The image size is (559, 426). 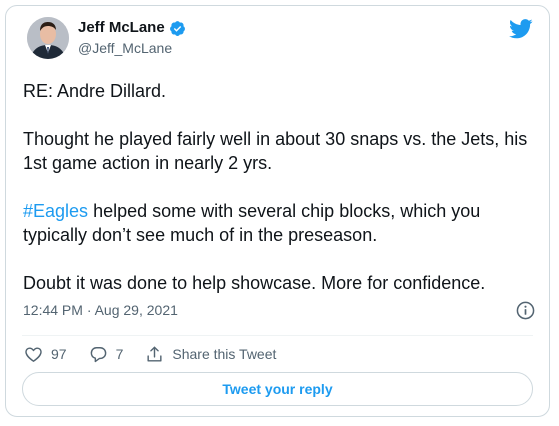 What do you see at coordinates (177, 28) in the screenshot?
I see `verified-badge-icon` at bounding box center [177, 28].